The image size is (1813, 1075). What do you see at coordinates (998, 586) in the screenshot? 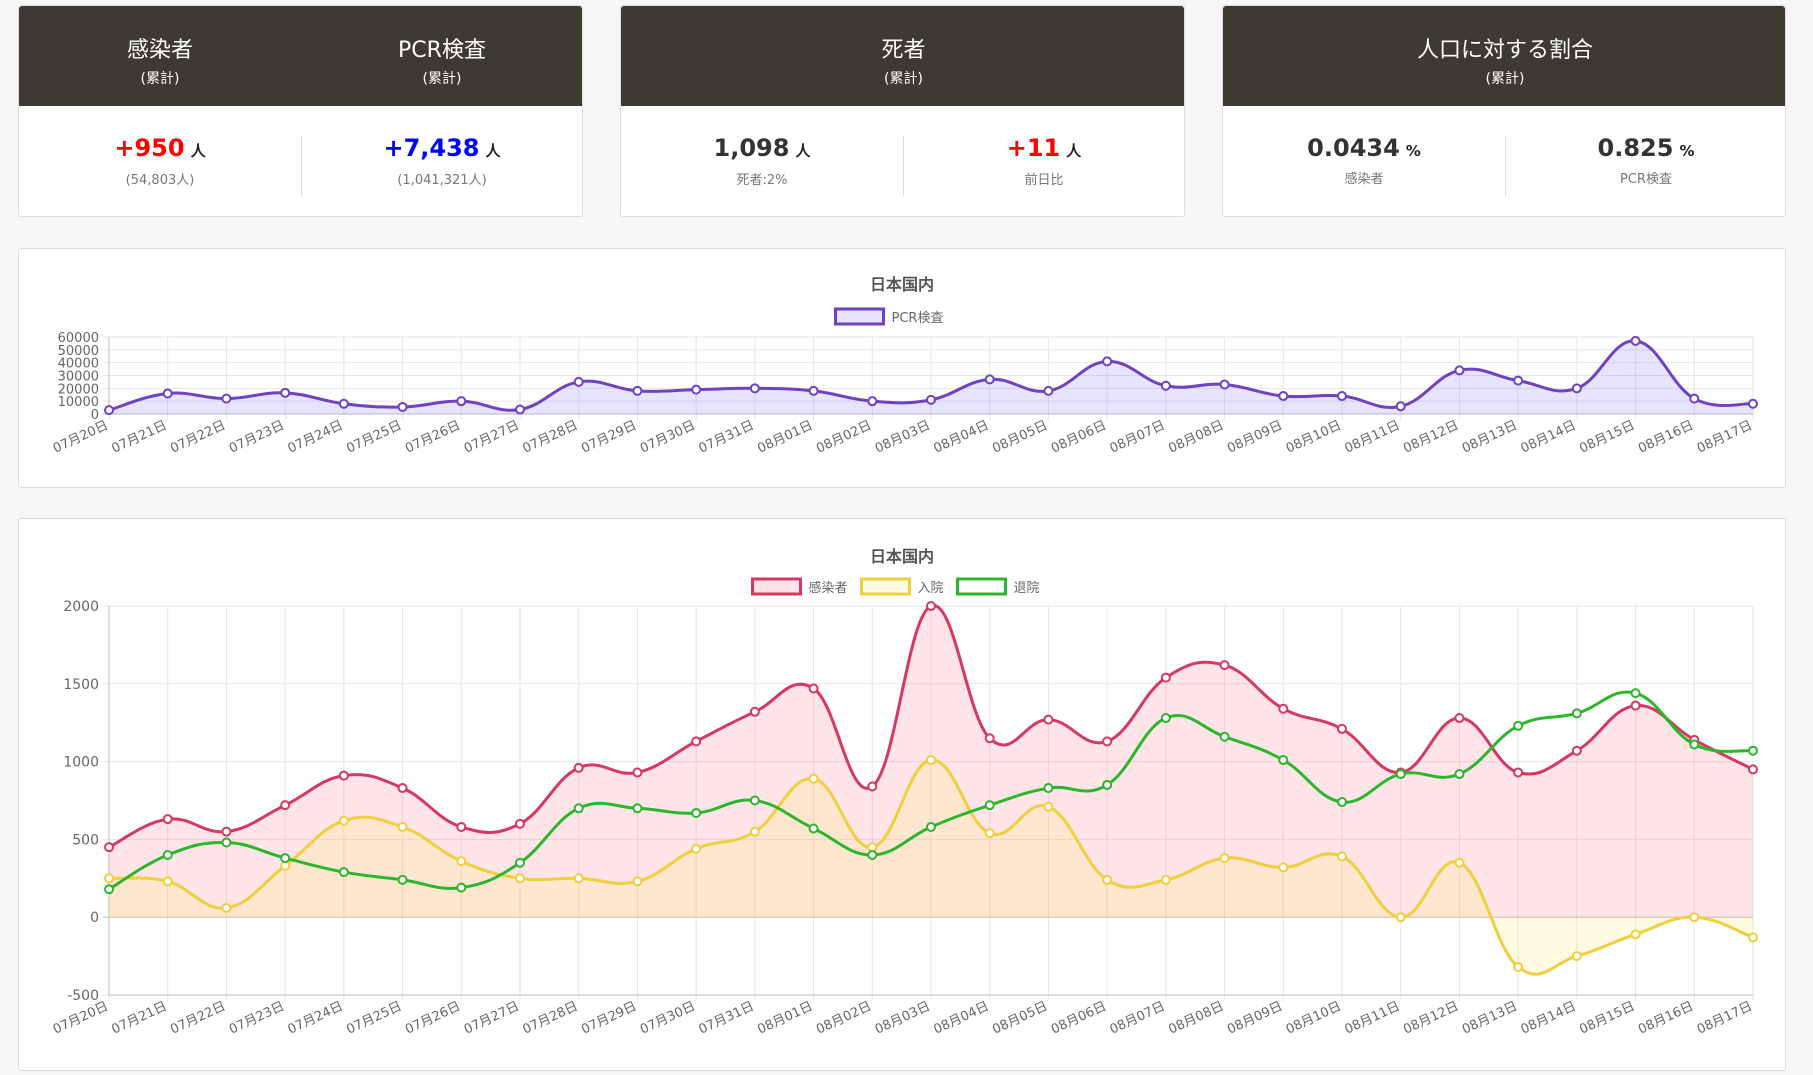
I see `legend-item: 退院` at bounding box center [998, 586].